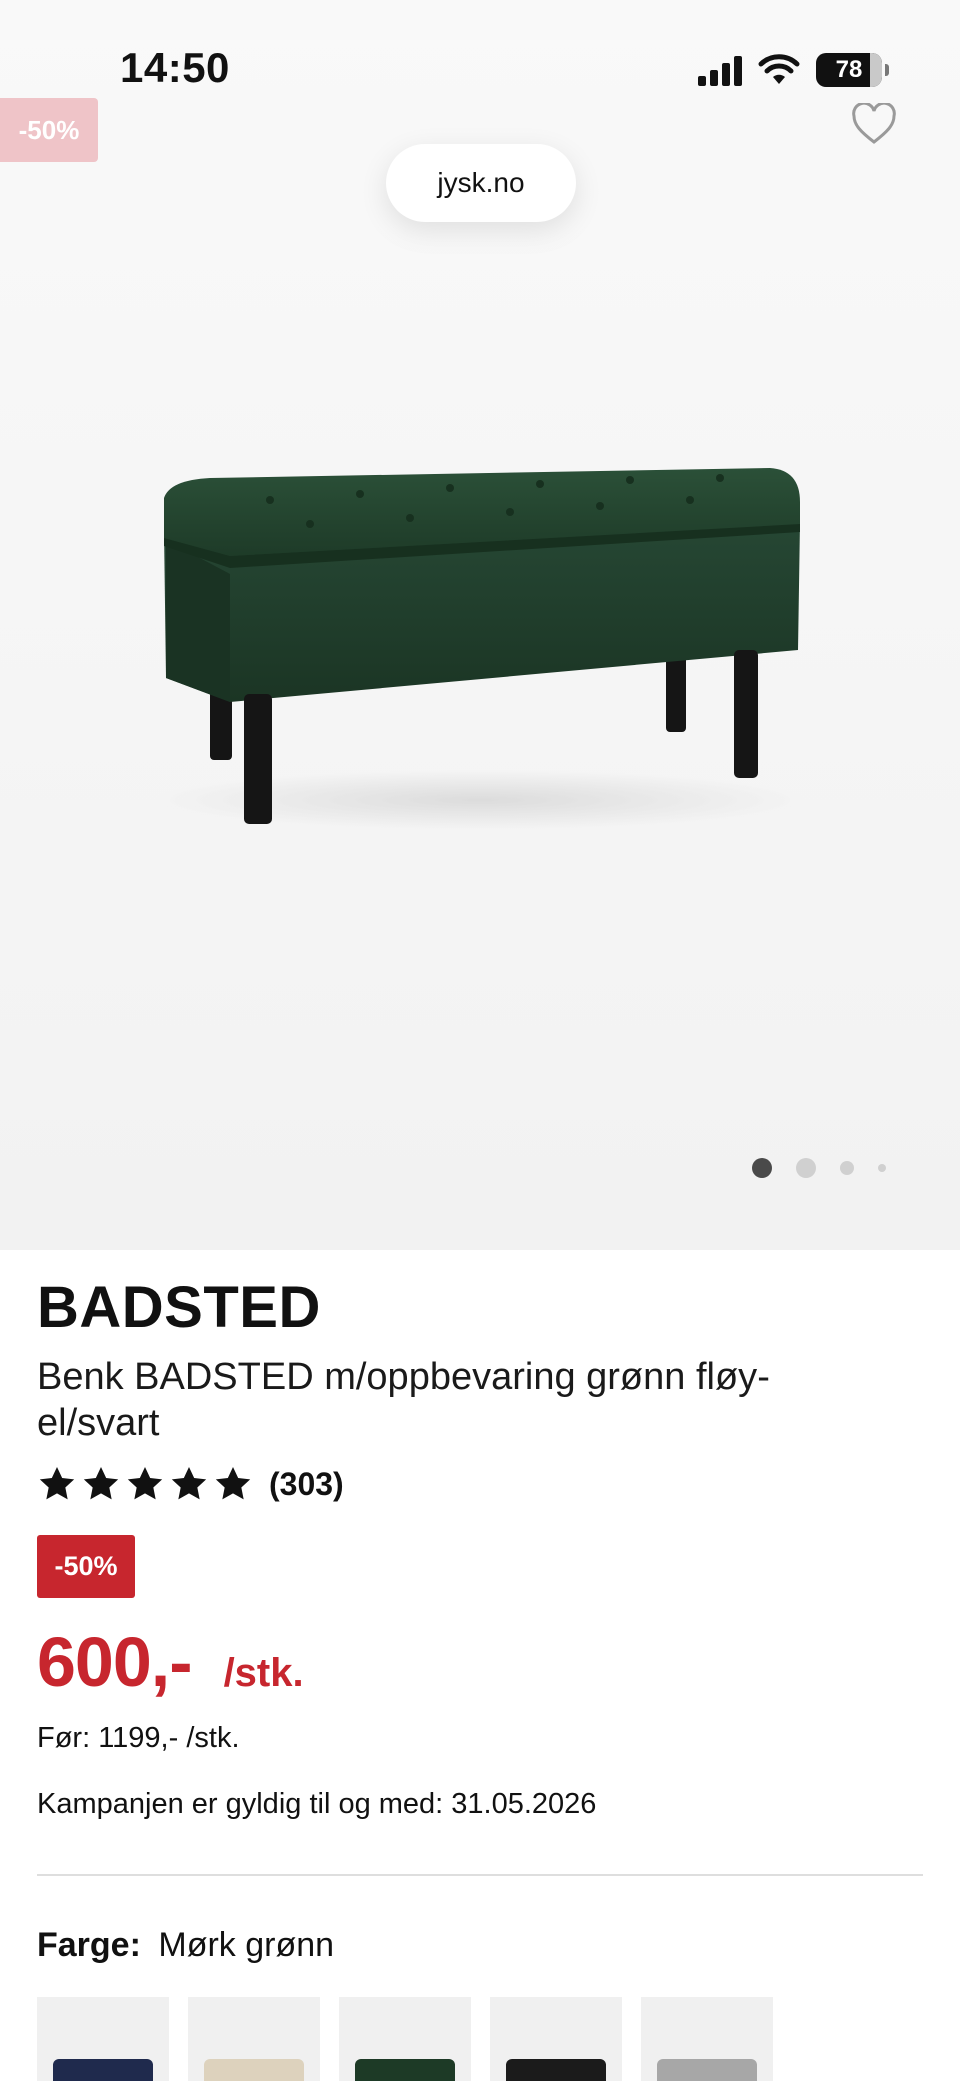 The image size is (960, 2081). Describe the element at coordinates (86, 1566) in the screenshot. I see `discount-badge: -50%` at that location.